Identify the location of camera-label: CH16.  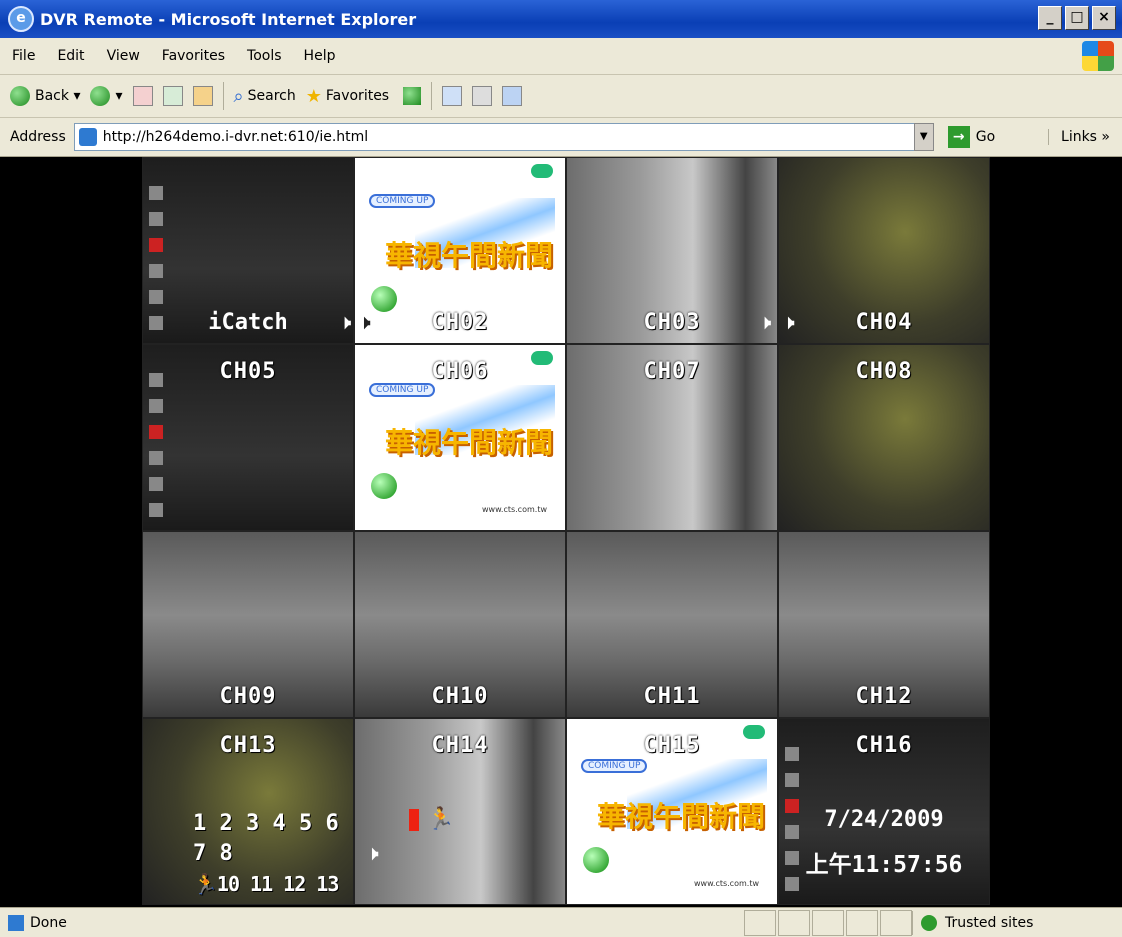
(884, 745).